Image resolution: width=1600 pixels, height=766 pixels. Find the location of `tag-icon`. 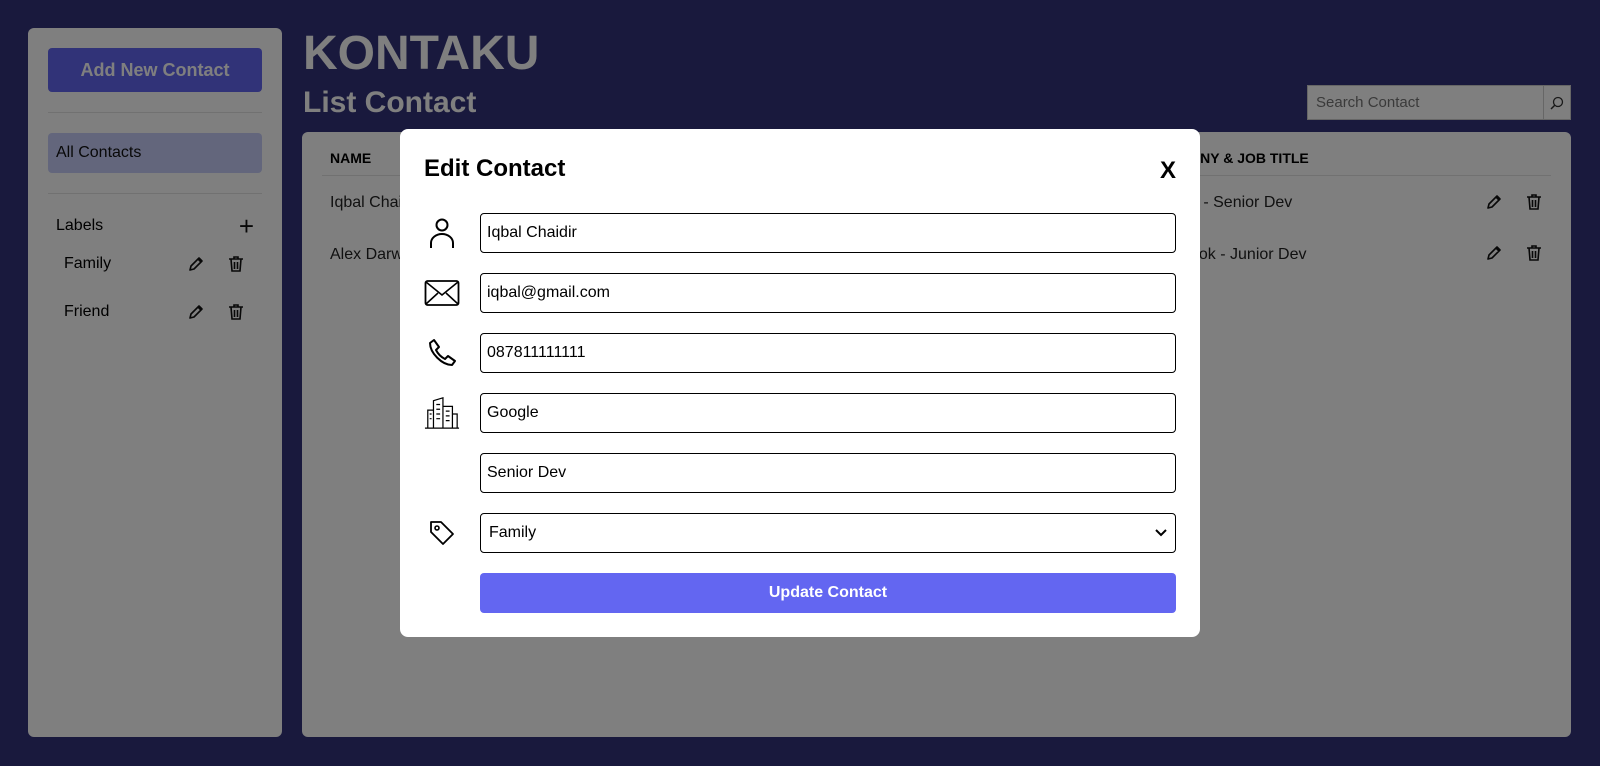

tag-icon is located at coordinates (442, 533).